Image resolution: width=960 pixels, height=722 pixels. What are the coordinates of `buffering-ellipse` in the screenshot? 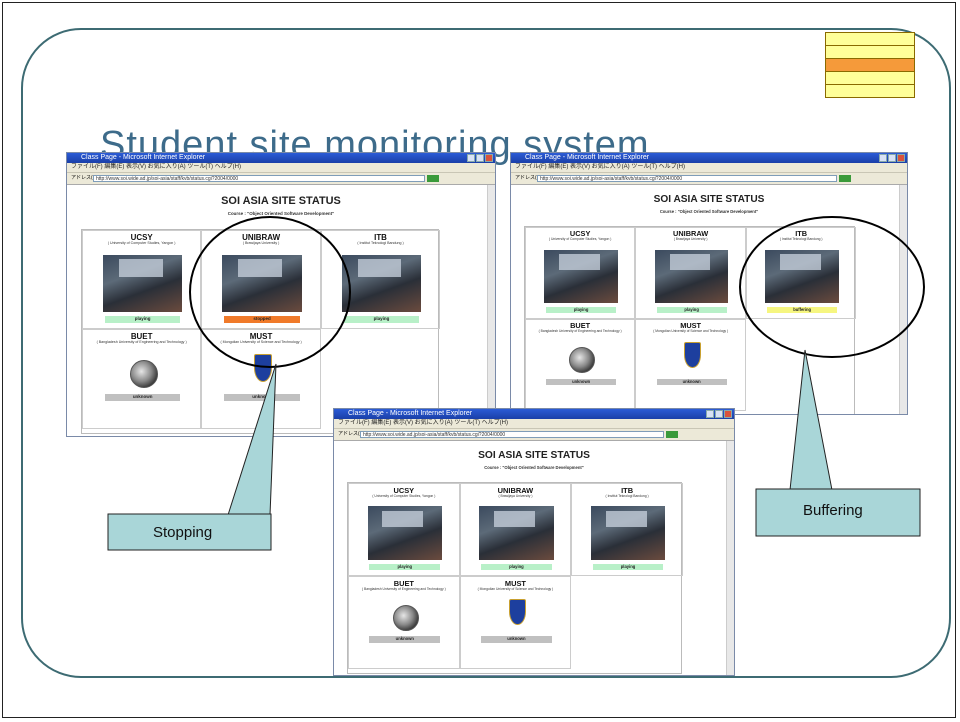 It's located at (832, 287).